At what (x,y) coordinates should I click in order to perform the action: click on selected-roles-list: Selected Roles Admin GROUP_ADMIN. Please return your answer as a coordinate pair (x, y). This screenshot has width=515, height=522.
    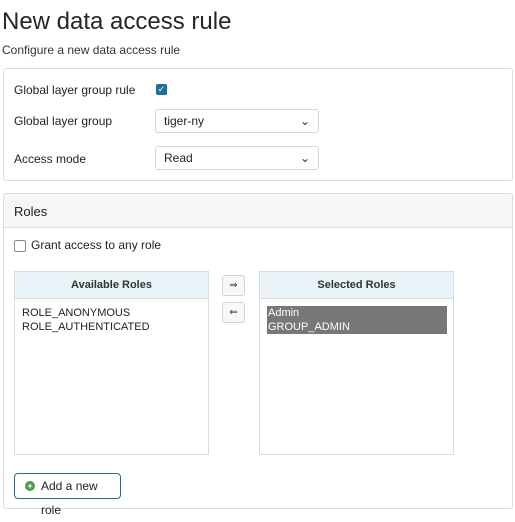
    Looking at the image, I should click on (356, 363).